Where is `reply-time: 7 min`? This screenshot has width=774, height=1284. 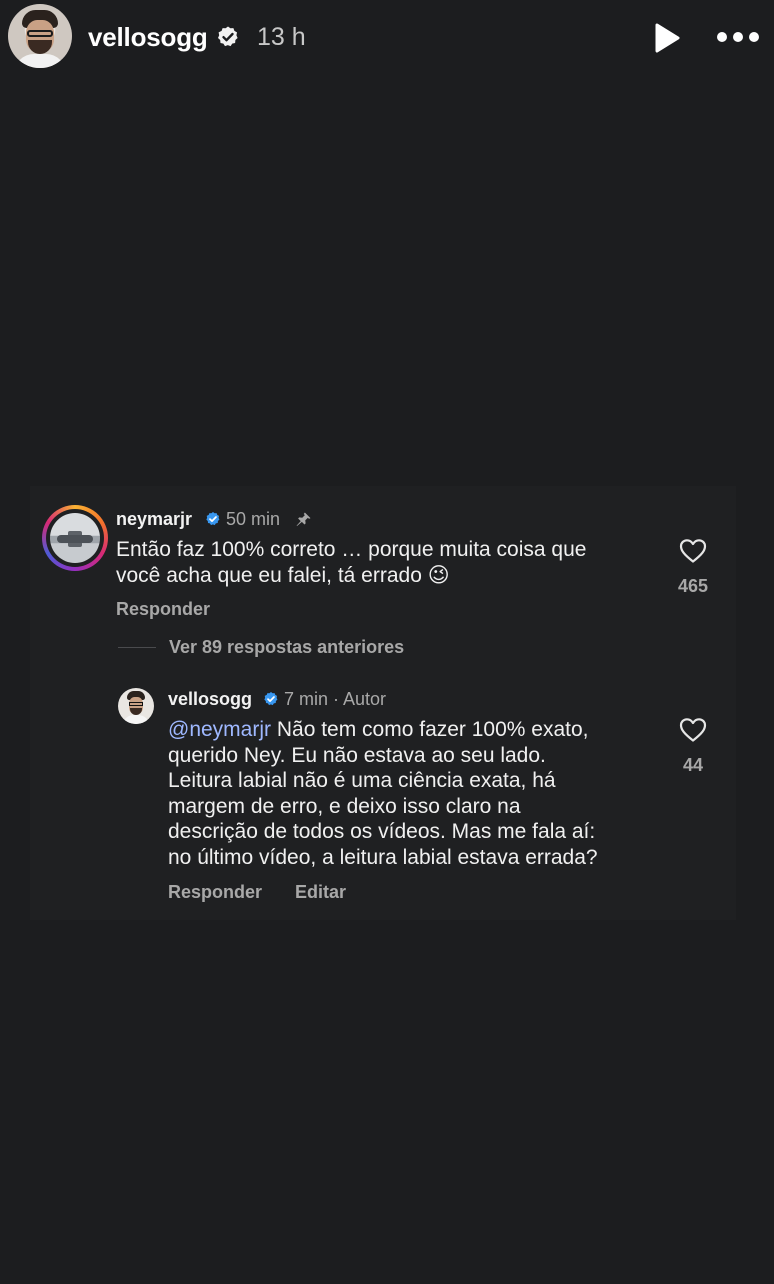
reply-time: 7 min is located at coordinates (306, 699).